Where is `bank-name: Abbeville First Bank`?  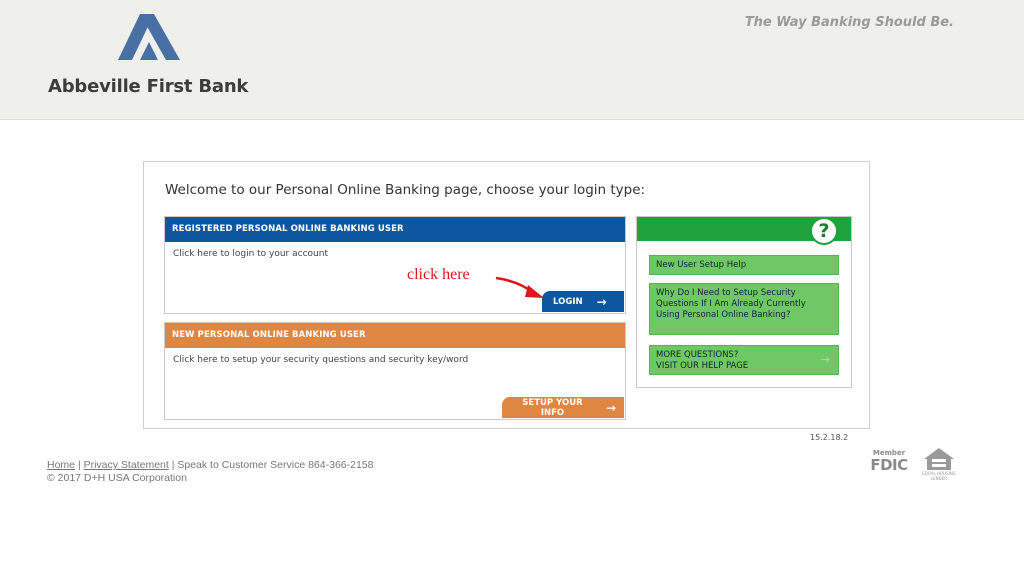 bank-name: Abbeville First Bank is located at coordinates (148, 86).